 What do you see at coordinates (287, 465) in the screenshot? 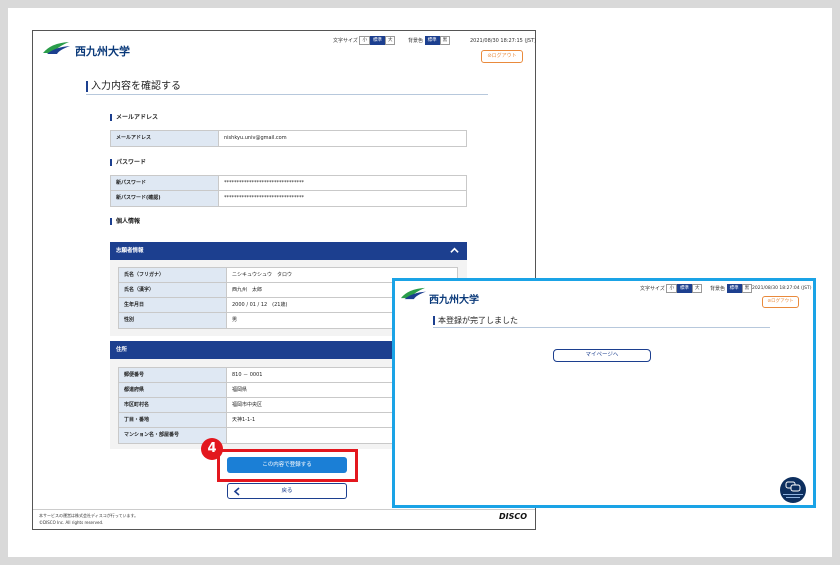
I see `highlight-submit-callout` at bounding box center [287, 465].